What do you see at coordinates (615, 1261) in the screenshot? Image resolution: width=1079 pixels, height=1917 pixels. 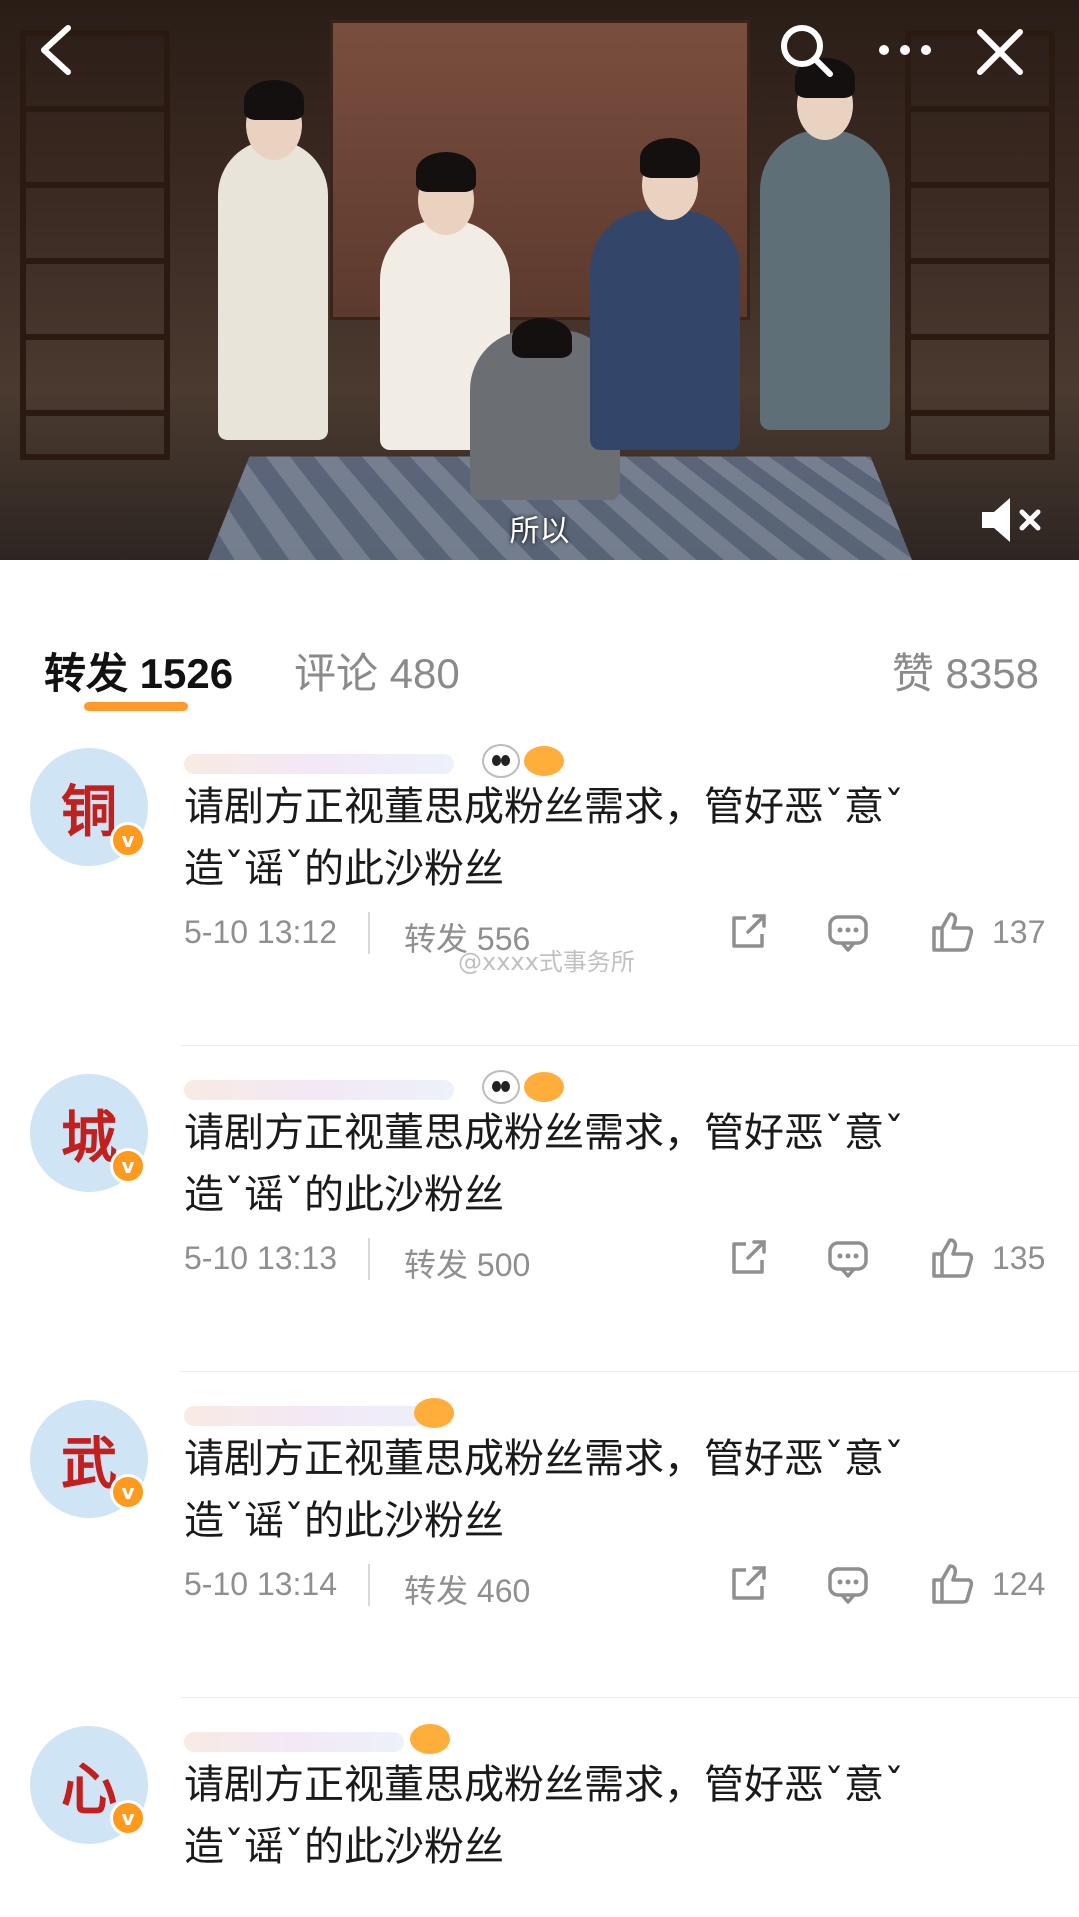 I see `repost-meta: 5-10 13:13 转发 500 135` at bounding box center [615, 1261].